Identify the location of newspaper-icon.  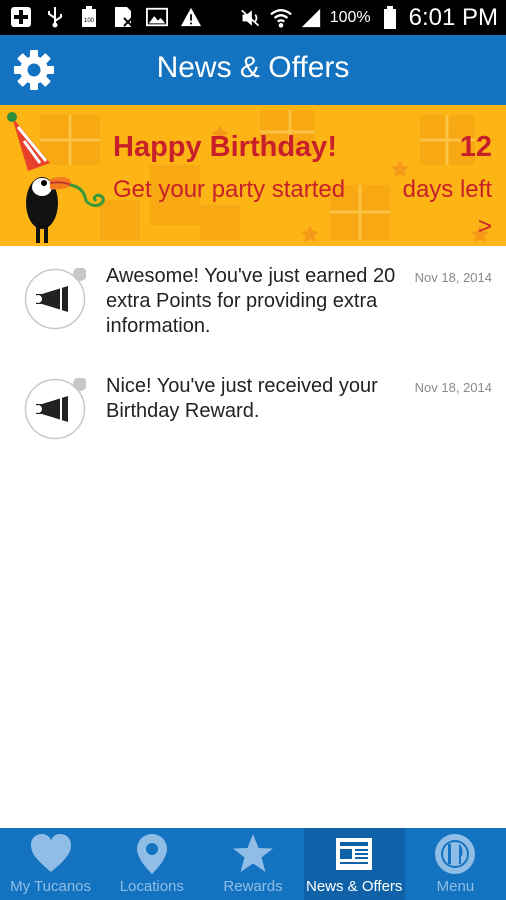
(354, 854).